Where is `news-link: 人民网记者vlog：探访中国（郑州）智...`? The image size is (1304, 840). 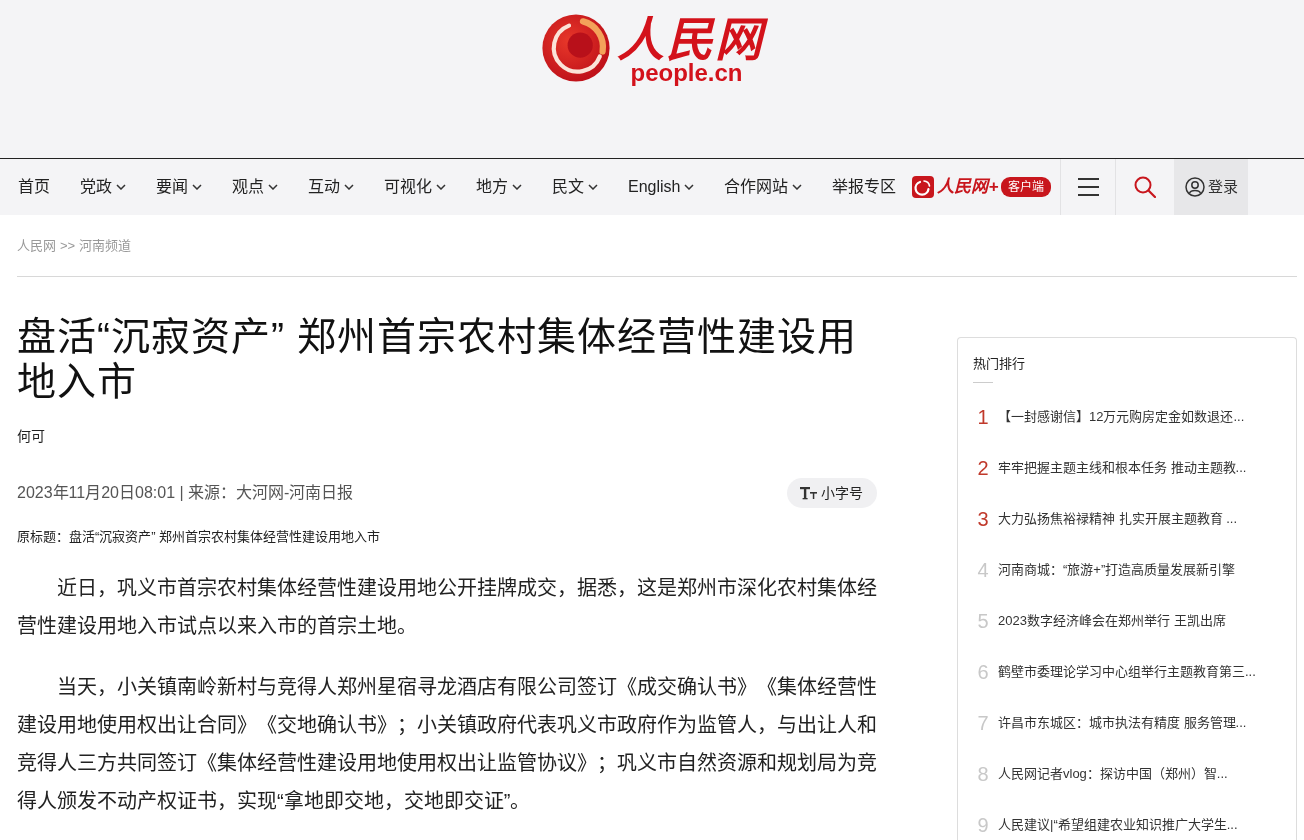
news-link: 人民网记者vlog：探访中国（郑州）智... is located at coordinates (1113, 773).